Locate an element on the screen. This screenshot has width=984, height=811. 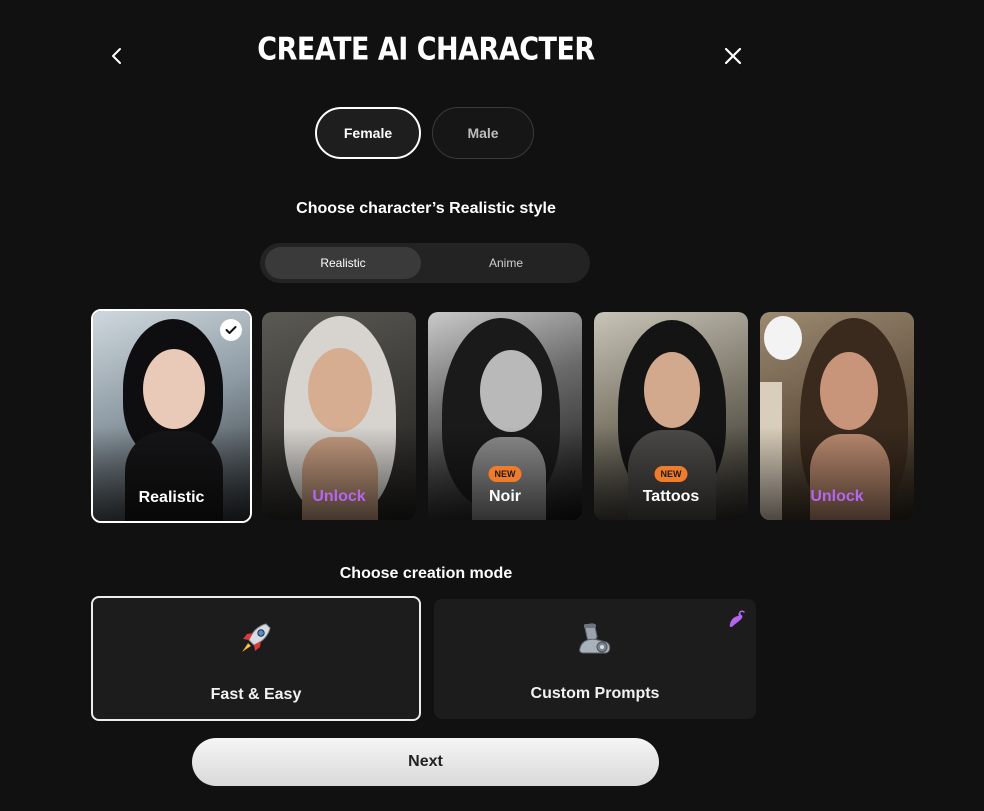
rocket-icon is located at coordinates (256, 638).